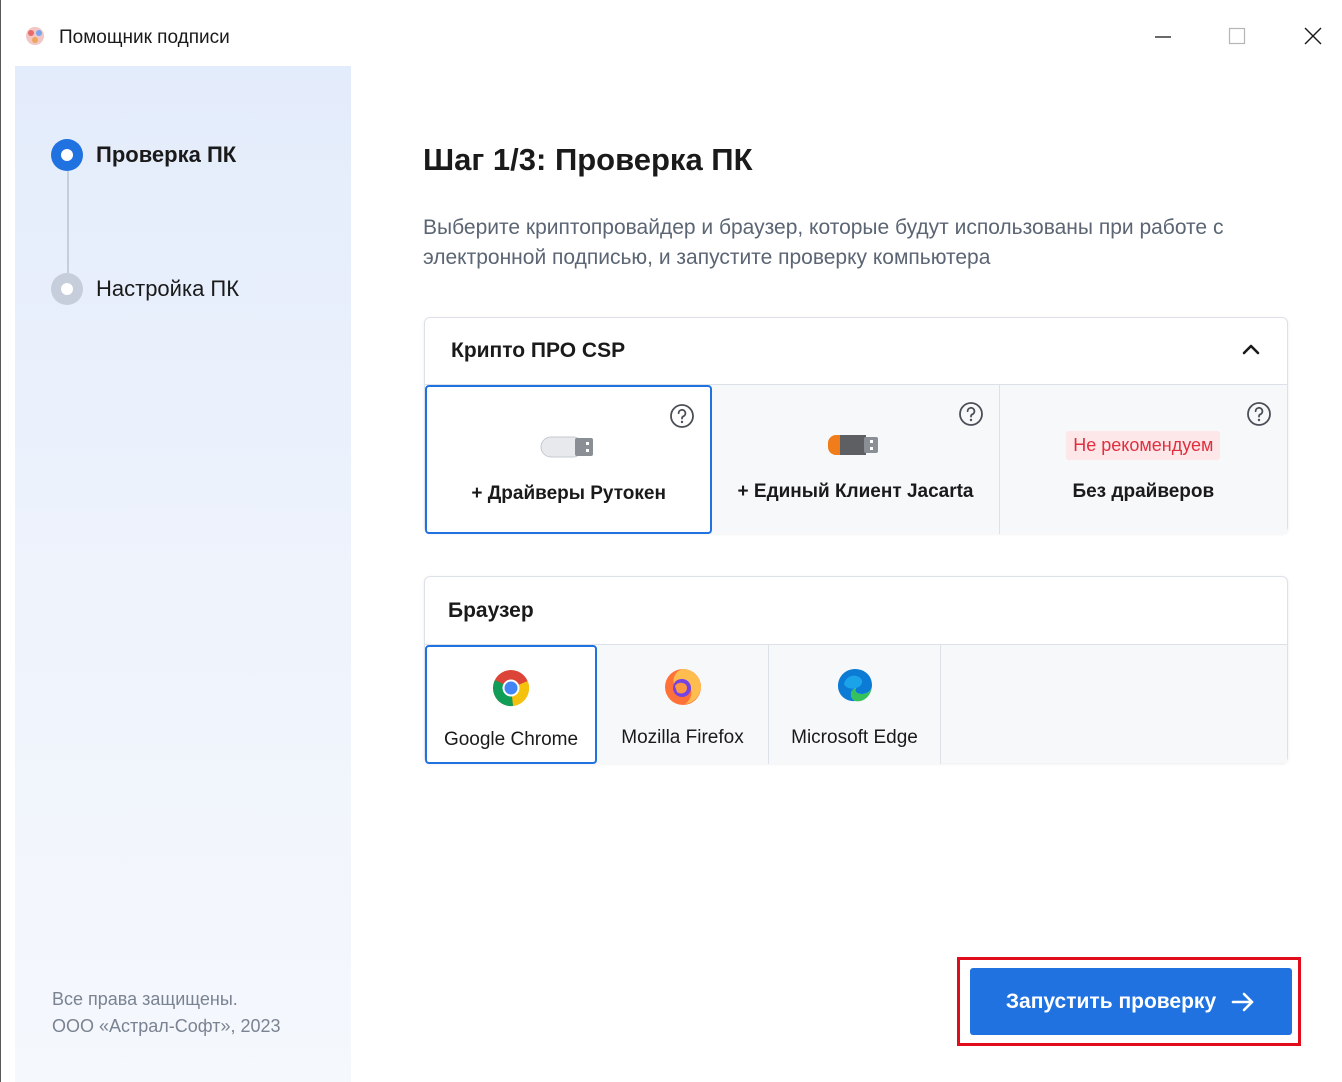 The width and height of the screenshot is (1342, 1082). Describe the element at coordinates (855, 491) in the screenshot. I see `option-label: + Единый Клиент Jacarta` at that location.